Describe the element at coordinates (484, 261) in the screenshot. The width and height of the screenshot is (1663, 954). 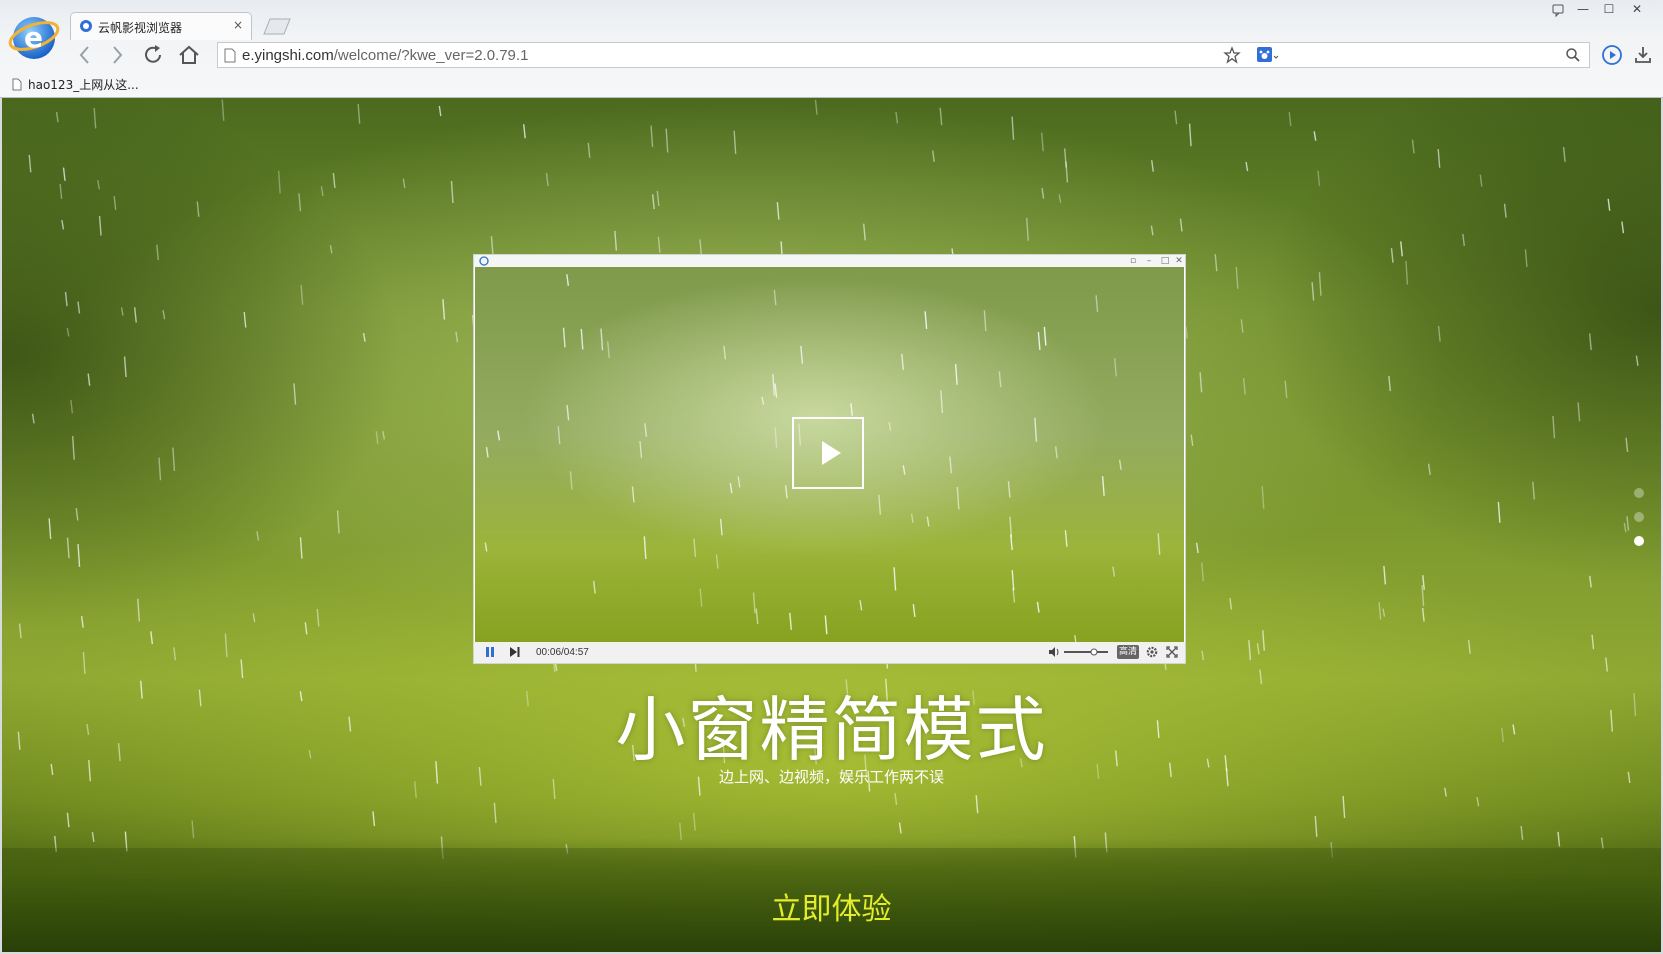
I see `mini-logo-icon` at that location.